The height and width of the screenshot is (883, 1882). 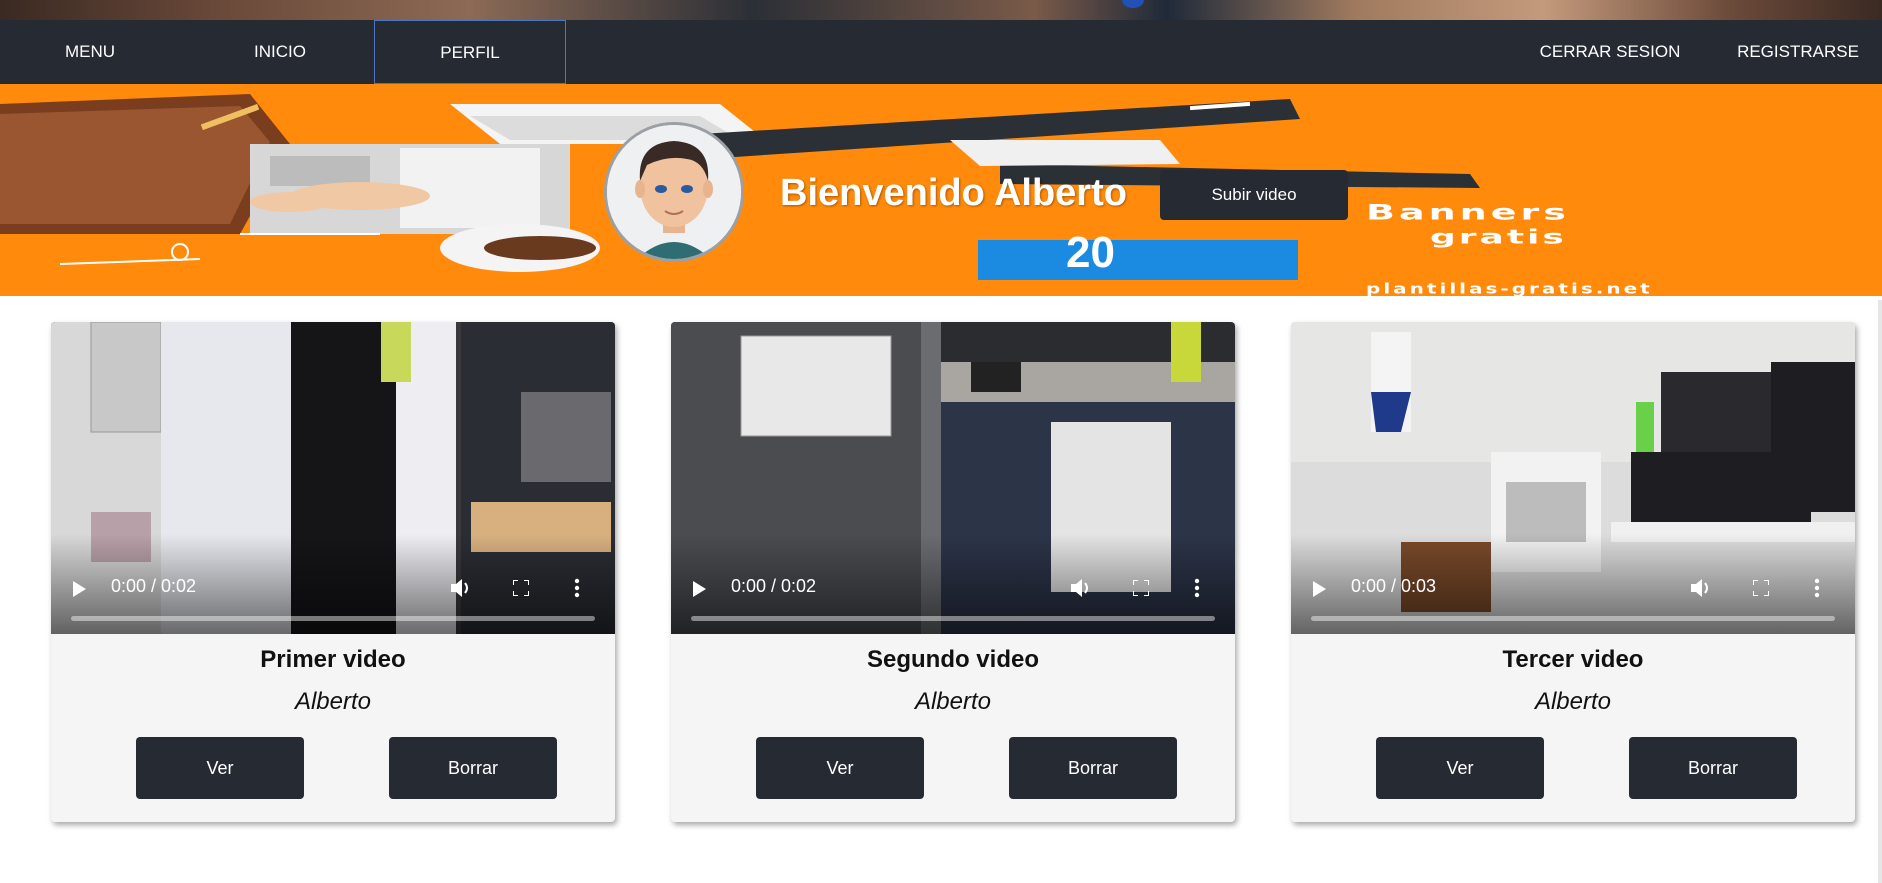 I want to click on avatar-face-icon, so click(x=674, y=192).